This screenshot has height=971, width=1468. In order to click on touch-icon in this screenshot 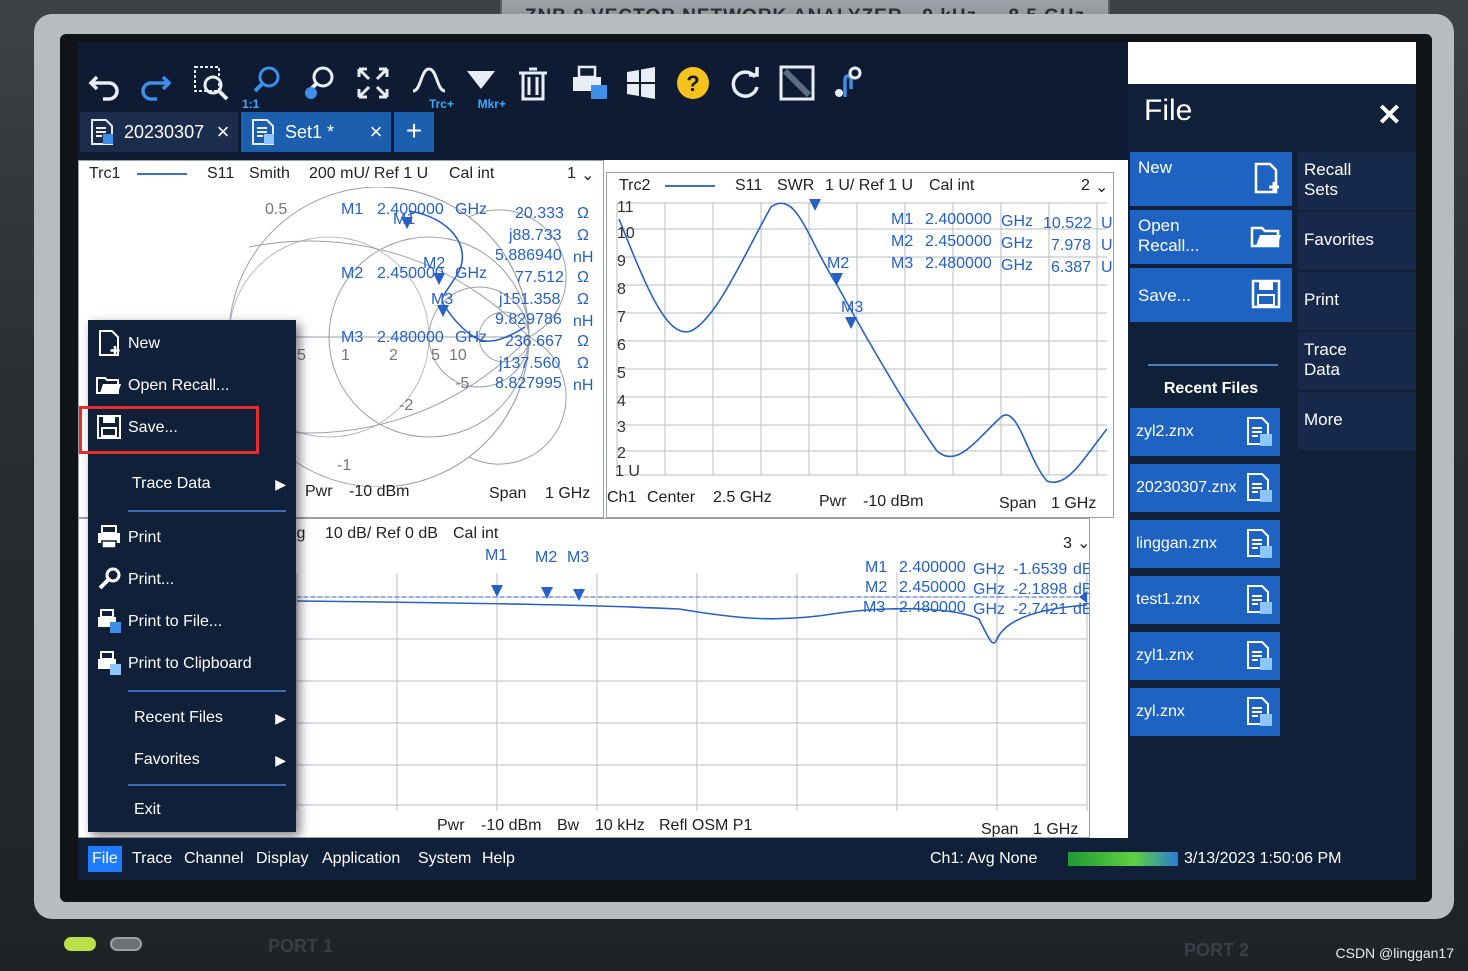, I will do `click(849, 83)`.